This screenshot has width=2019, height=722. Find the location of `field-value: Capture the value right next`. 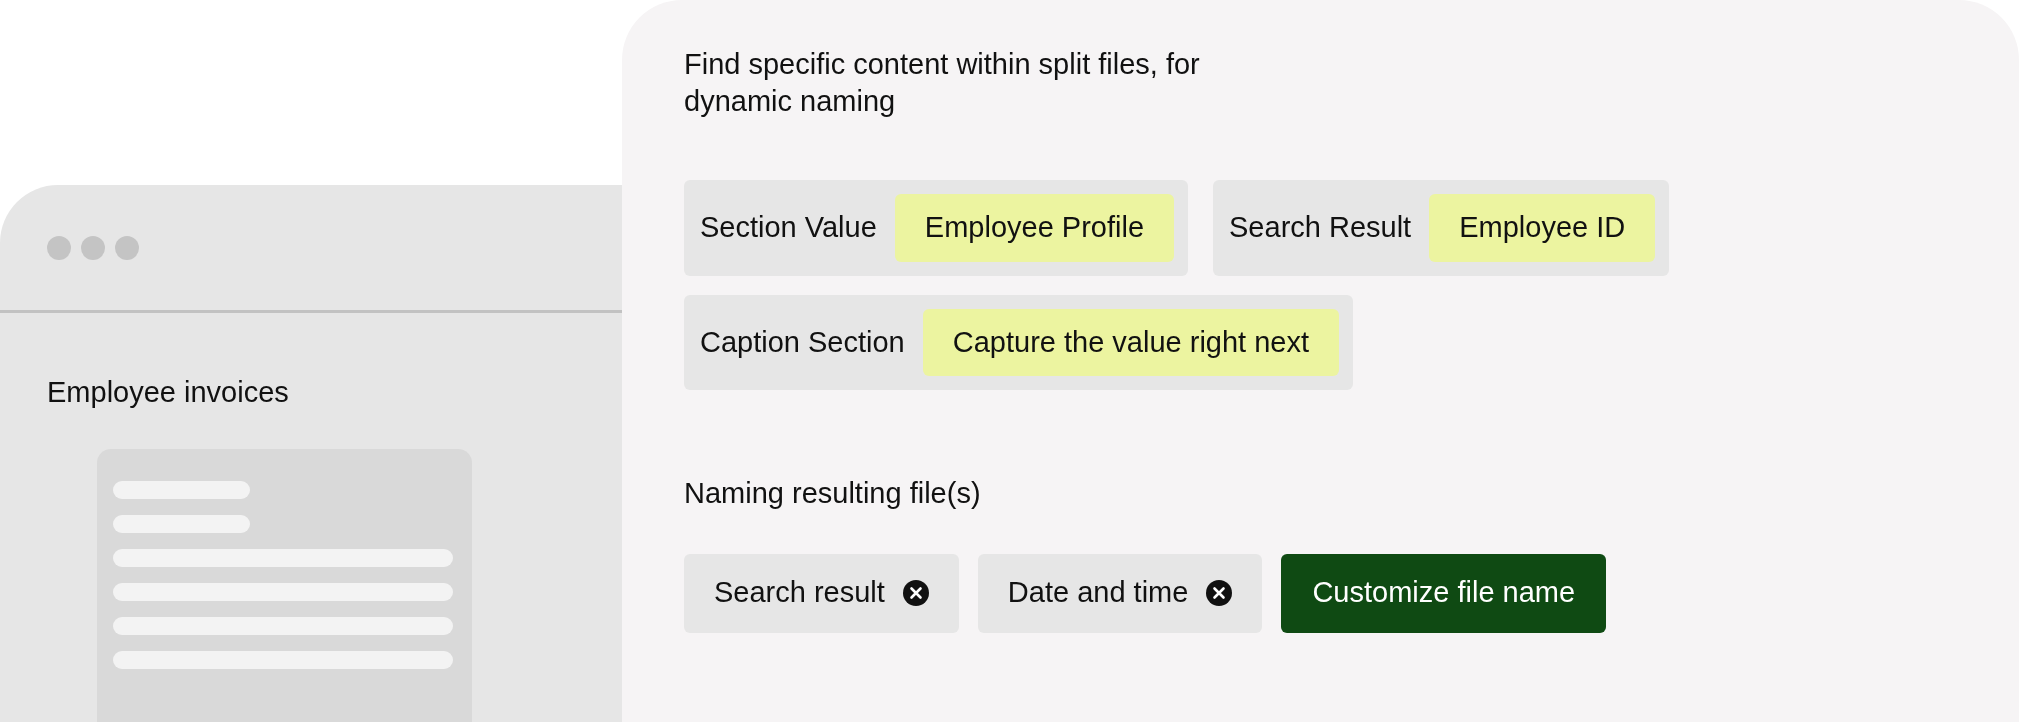

field-value: Capture the value right next is located at coordinates (1131, 342).